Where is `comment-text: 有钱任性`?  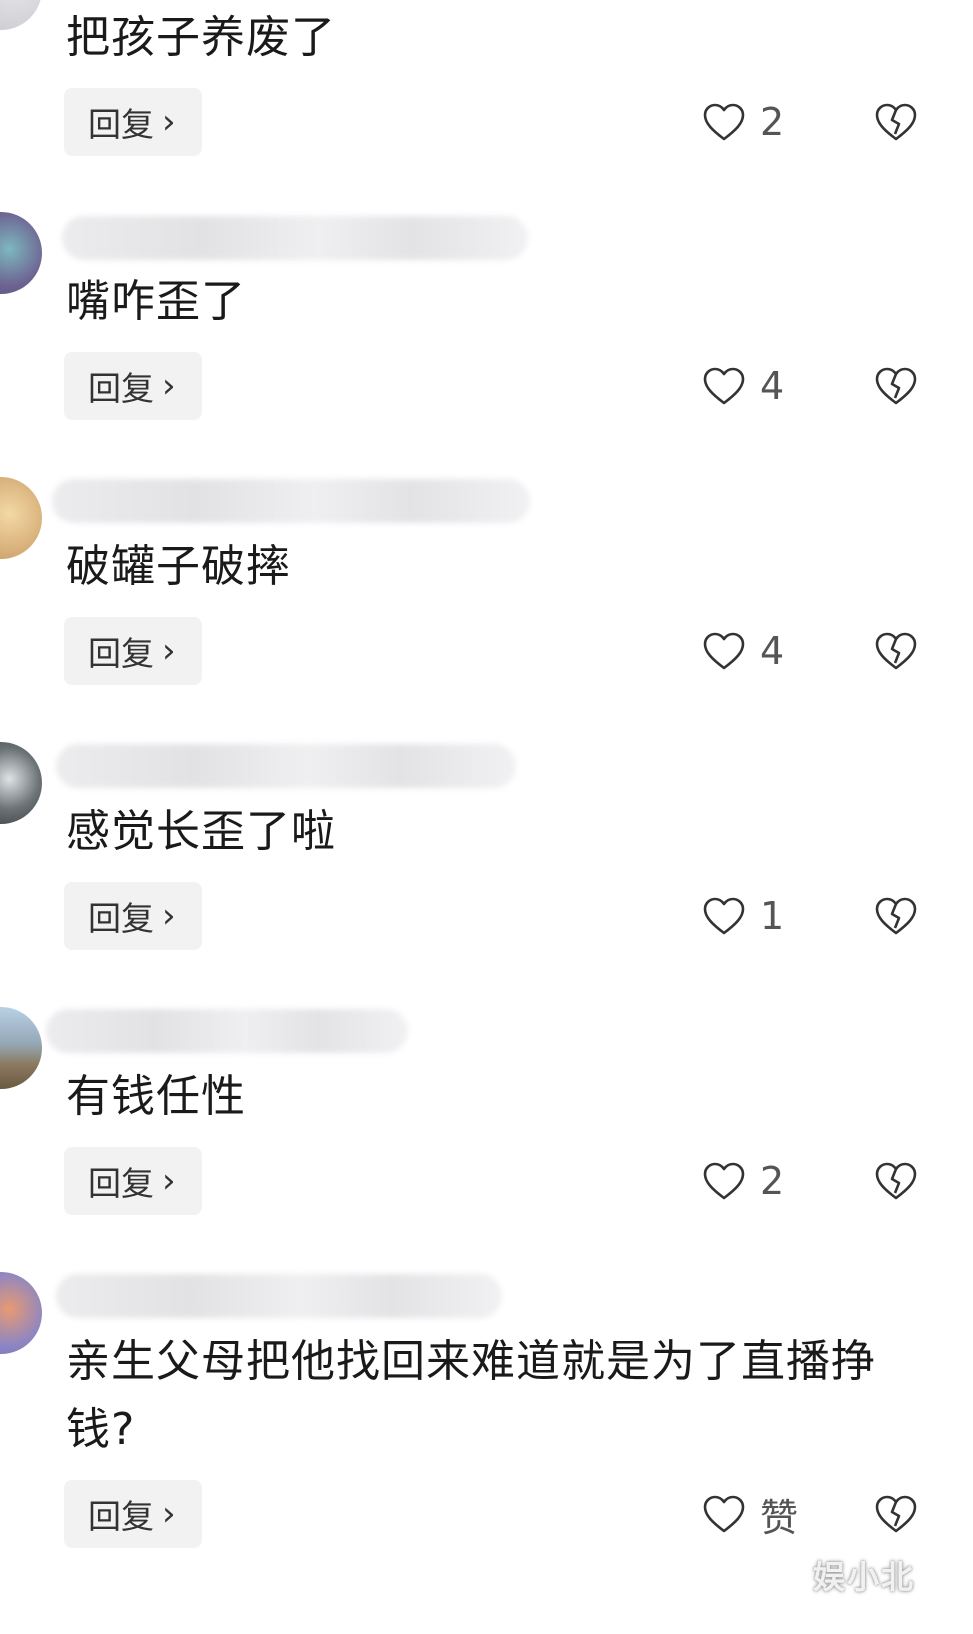 comment-text: 有钱任性 is located at coordinates (156, 1096).